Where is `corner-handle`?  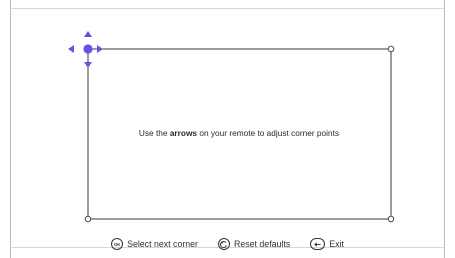
corner-handle is located at coordinates (88, 49).